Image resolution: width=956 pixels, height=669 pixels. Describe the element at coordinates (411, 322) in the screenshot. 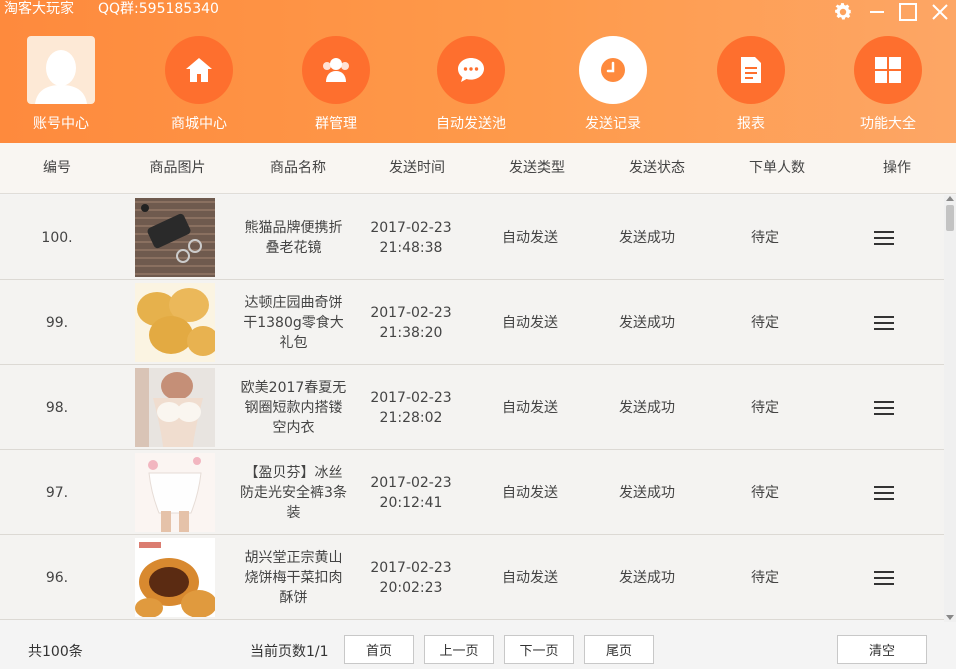

I see `send-time: 2017-02-23 21:38:20` at that location.